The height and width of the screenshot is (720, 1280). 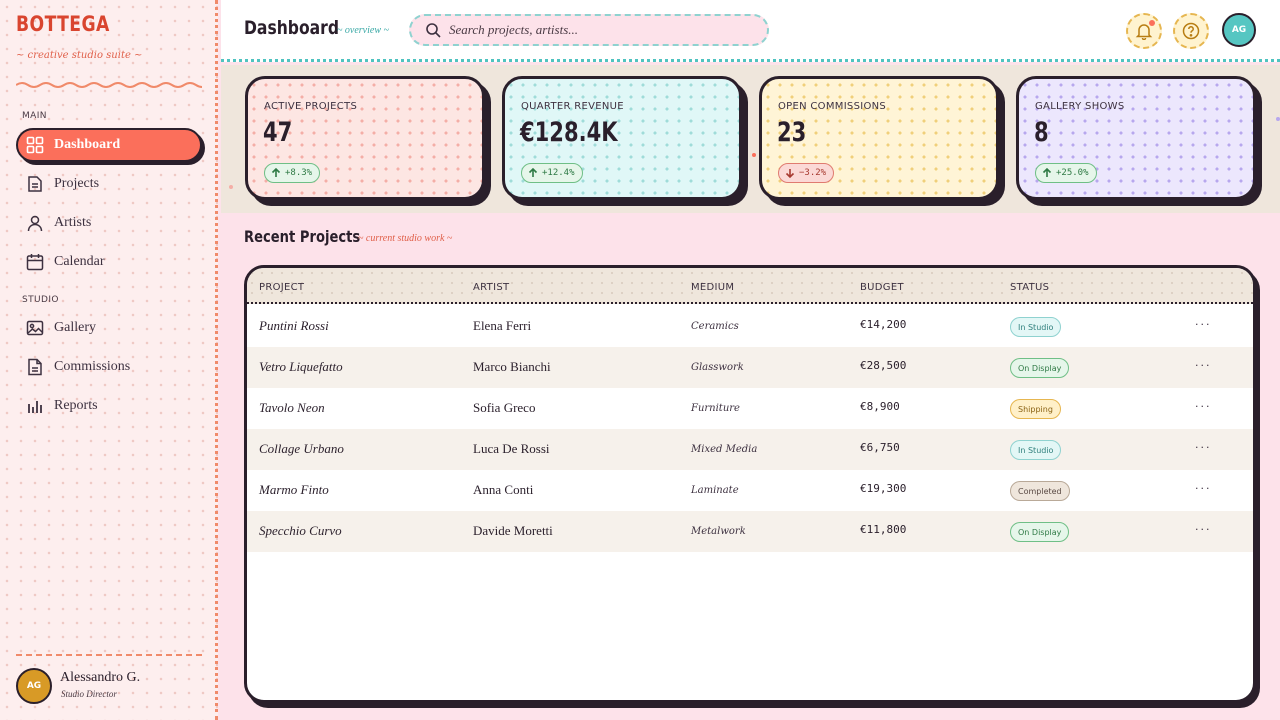 I want to click on project-name: Puntini Rossi, so click(x=294, y=325).